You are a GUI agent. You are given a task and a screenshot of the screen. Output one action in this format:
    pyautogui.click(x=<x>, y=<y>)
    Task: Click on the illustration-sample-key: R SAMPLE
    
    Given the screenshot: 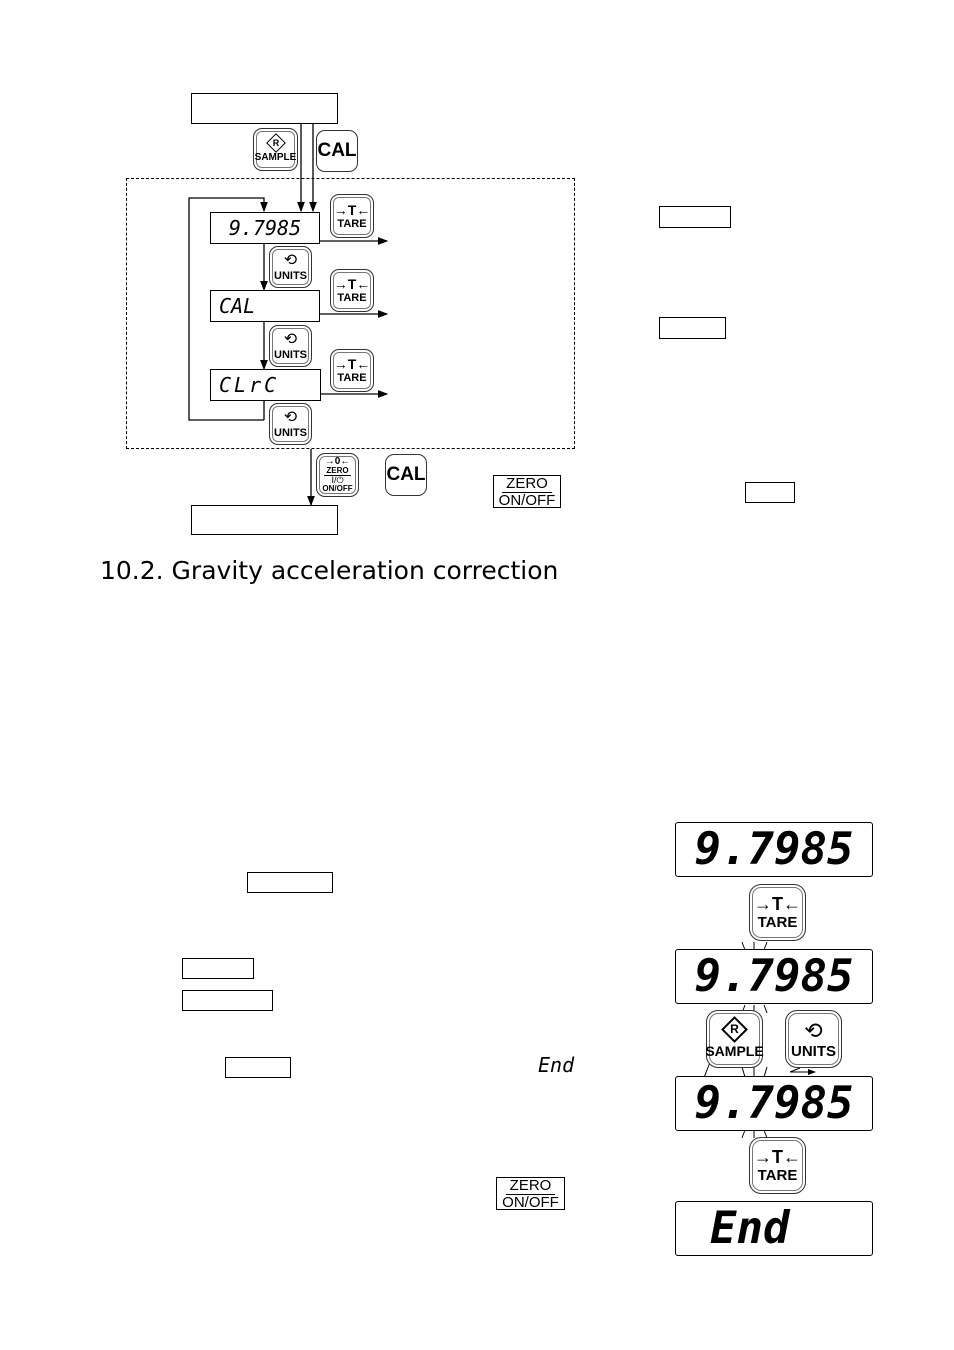 What is the action you would take?
    pyautogui.click(x=734, y=1039)
    